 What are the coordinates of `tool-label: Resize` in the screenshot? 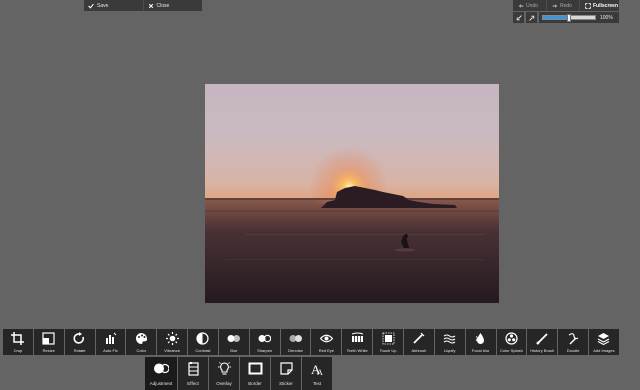 It's located at (48, 350).